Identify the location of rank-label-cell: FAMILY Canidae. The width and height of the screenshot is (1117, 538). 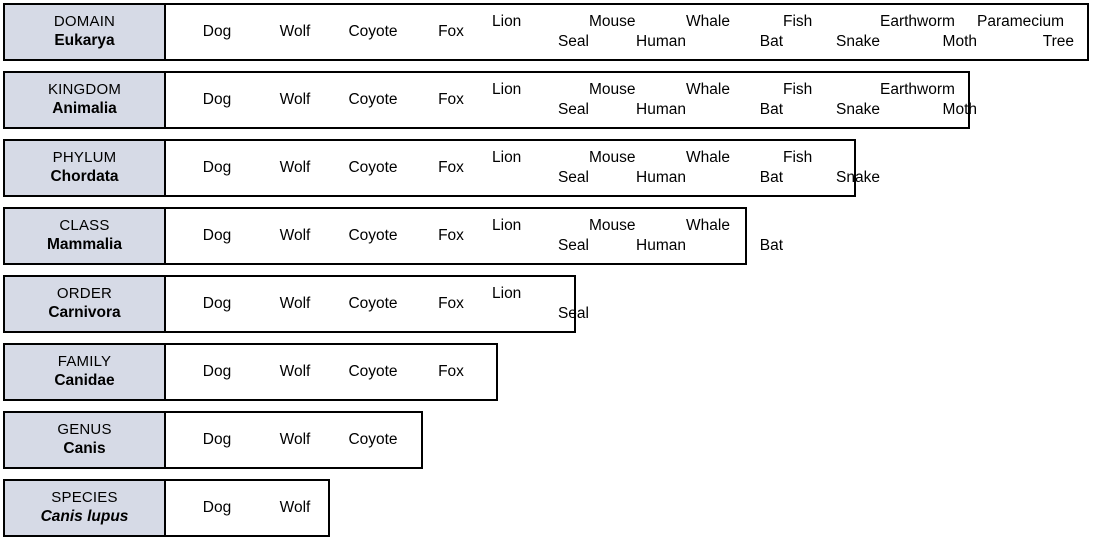
(85, 372).